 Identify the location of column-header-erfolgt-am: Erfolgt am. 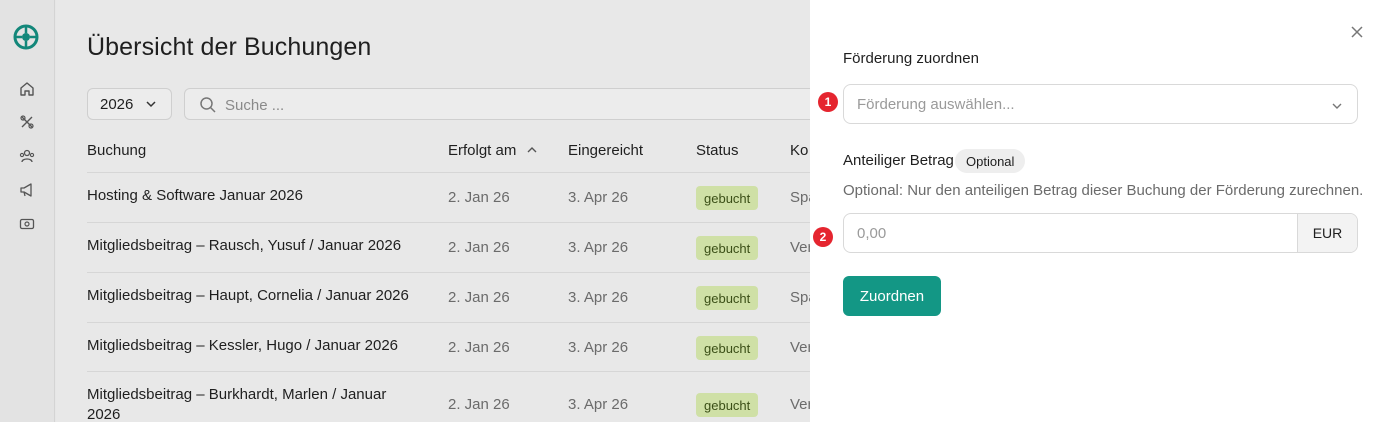
(492, 150).